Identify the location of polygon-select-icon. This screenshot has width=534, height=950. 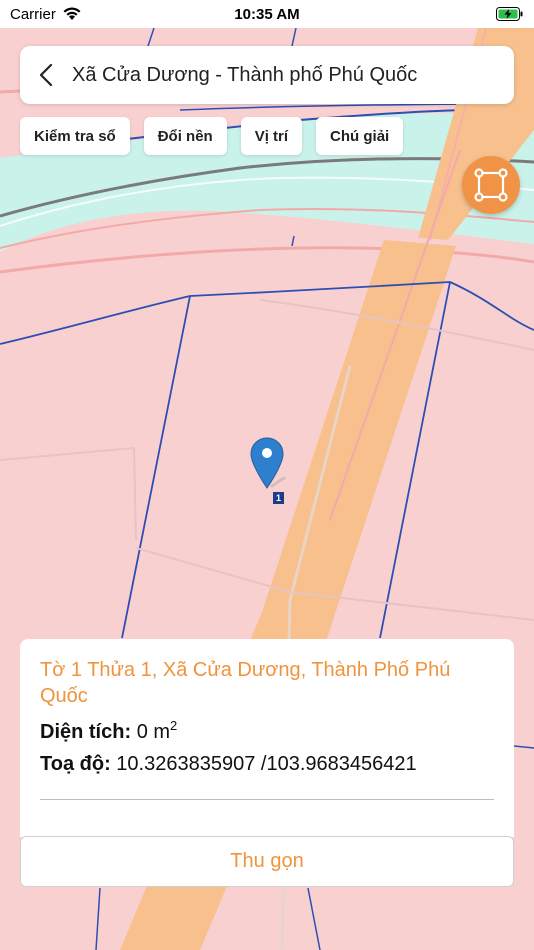
(491, 185).